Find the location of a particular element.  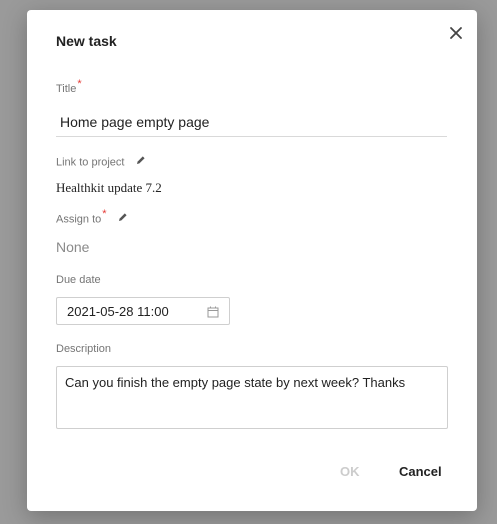

close-button is located at coordinates (456, 33).